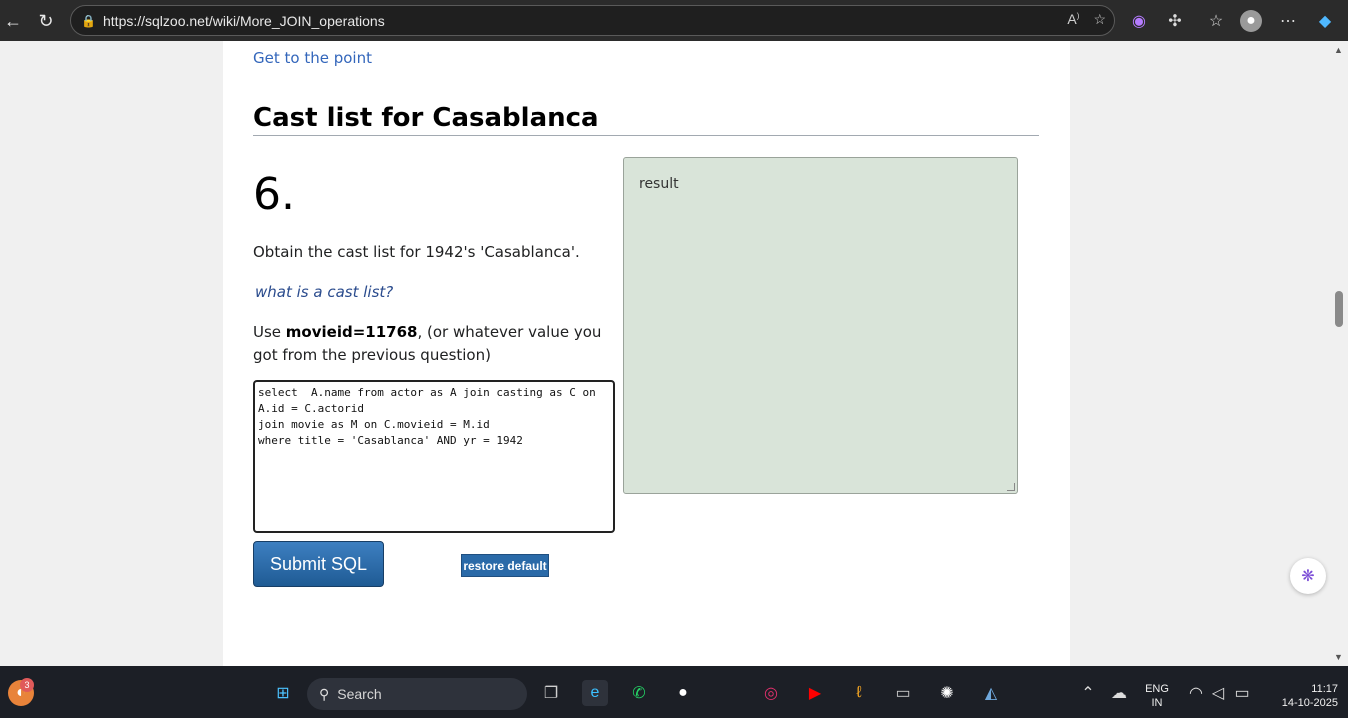 This screenshot has width=1348, height=718. I want to click on resize-grip, so click(1011, 487).